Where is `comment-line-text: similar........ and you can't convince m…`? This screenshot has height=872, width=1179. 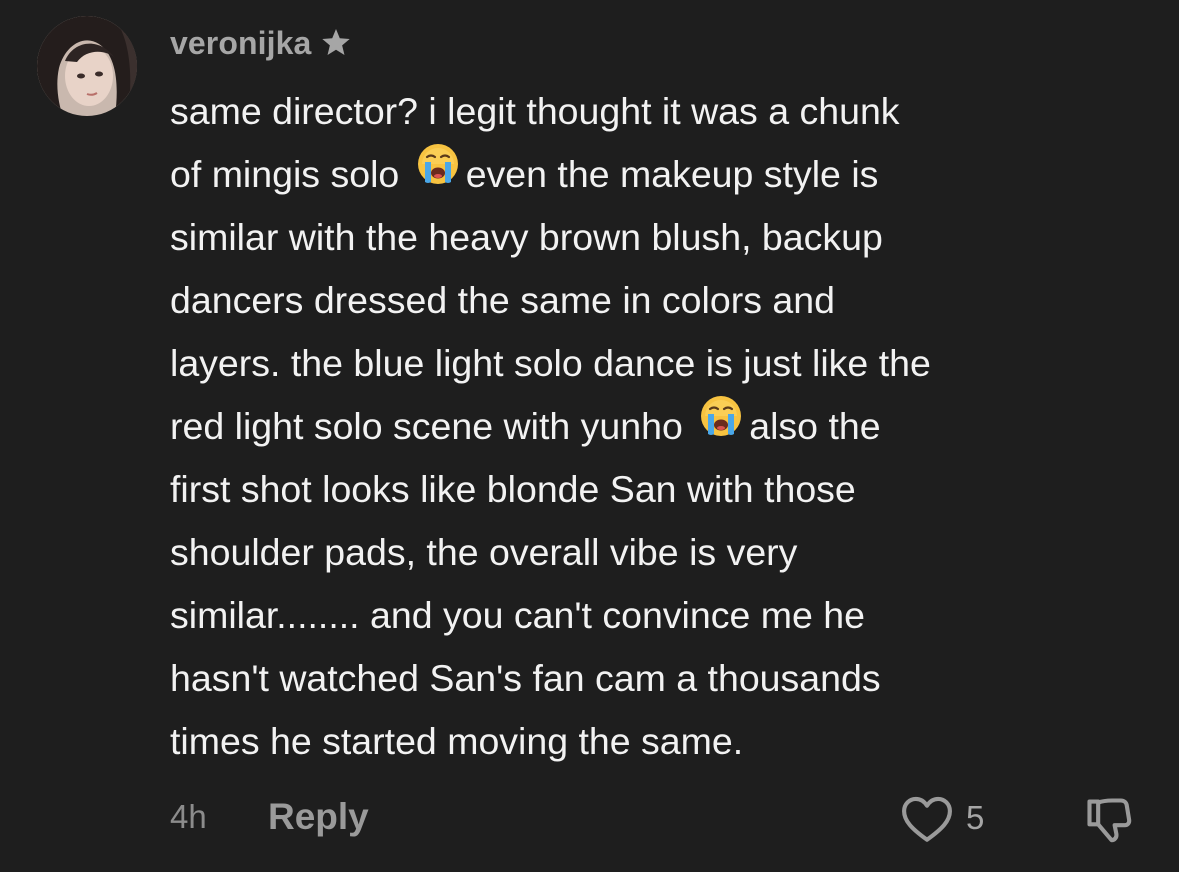
comment-line-text: similar........ and you can't convince m… is located at coordinates (517, 615).